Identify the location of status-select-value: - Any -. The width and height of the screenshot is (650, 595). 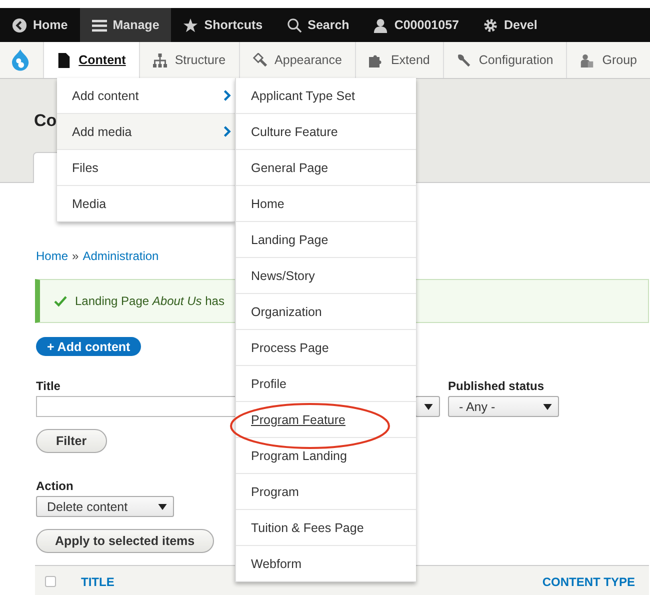
(477, 407).